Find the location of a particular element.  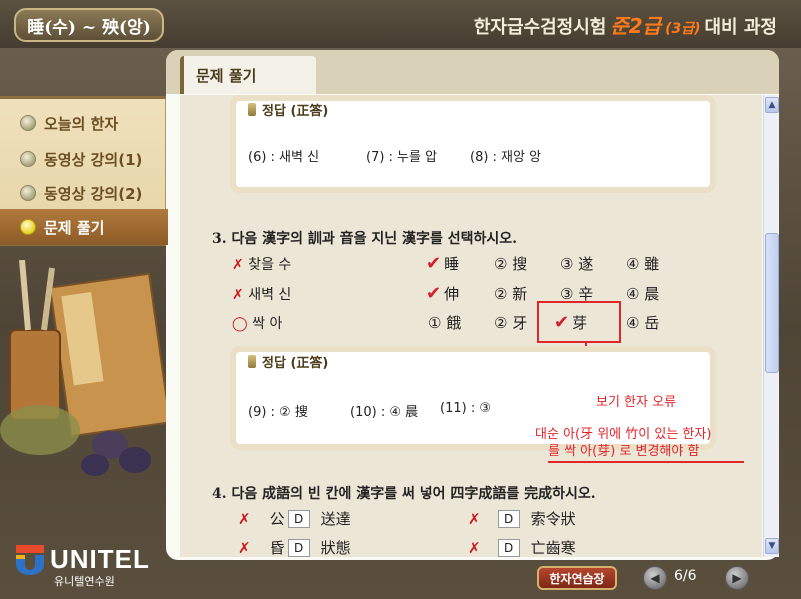

hanja-practice-button: 한자연습장 is located at coordinates (577, 578).